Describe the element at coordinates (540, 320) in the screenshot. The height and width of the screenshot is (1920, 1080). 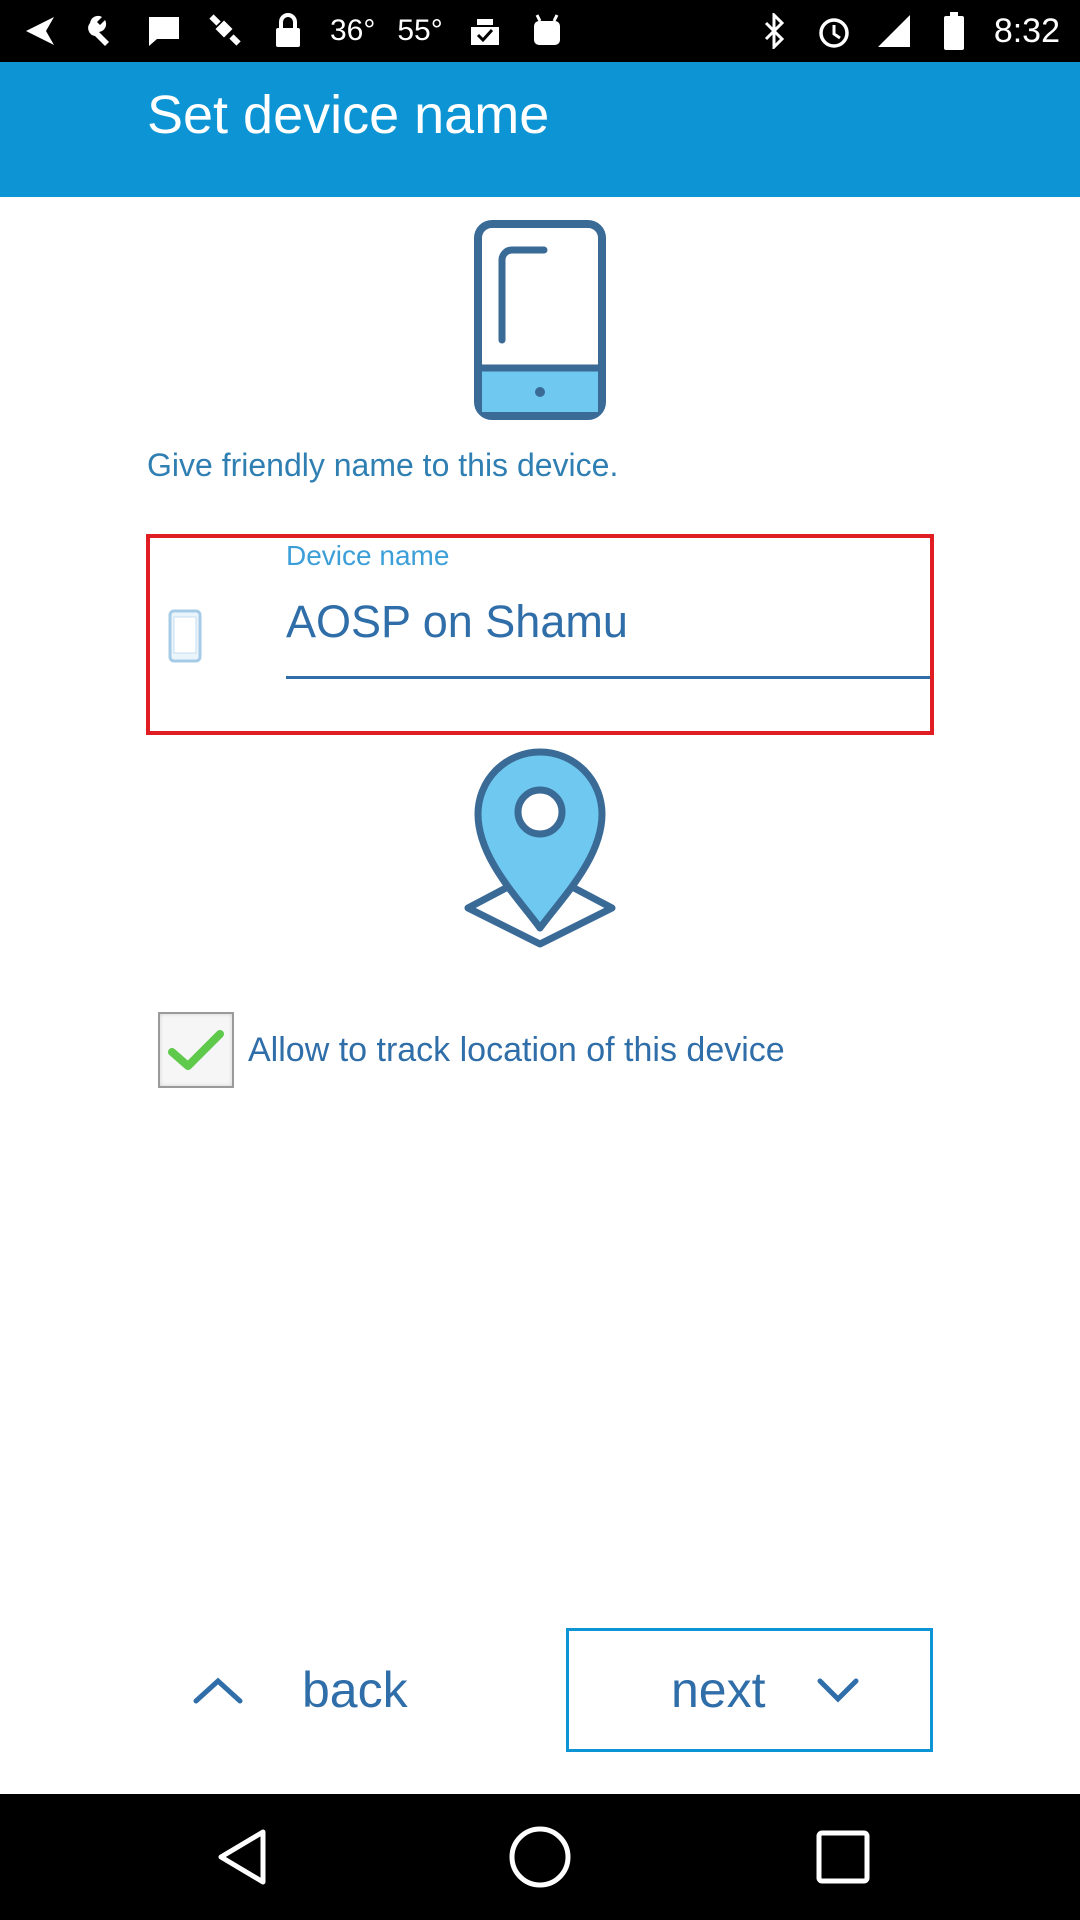
I see `smartphone-icon` at that location.